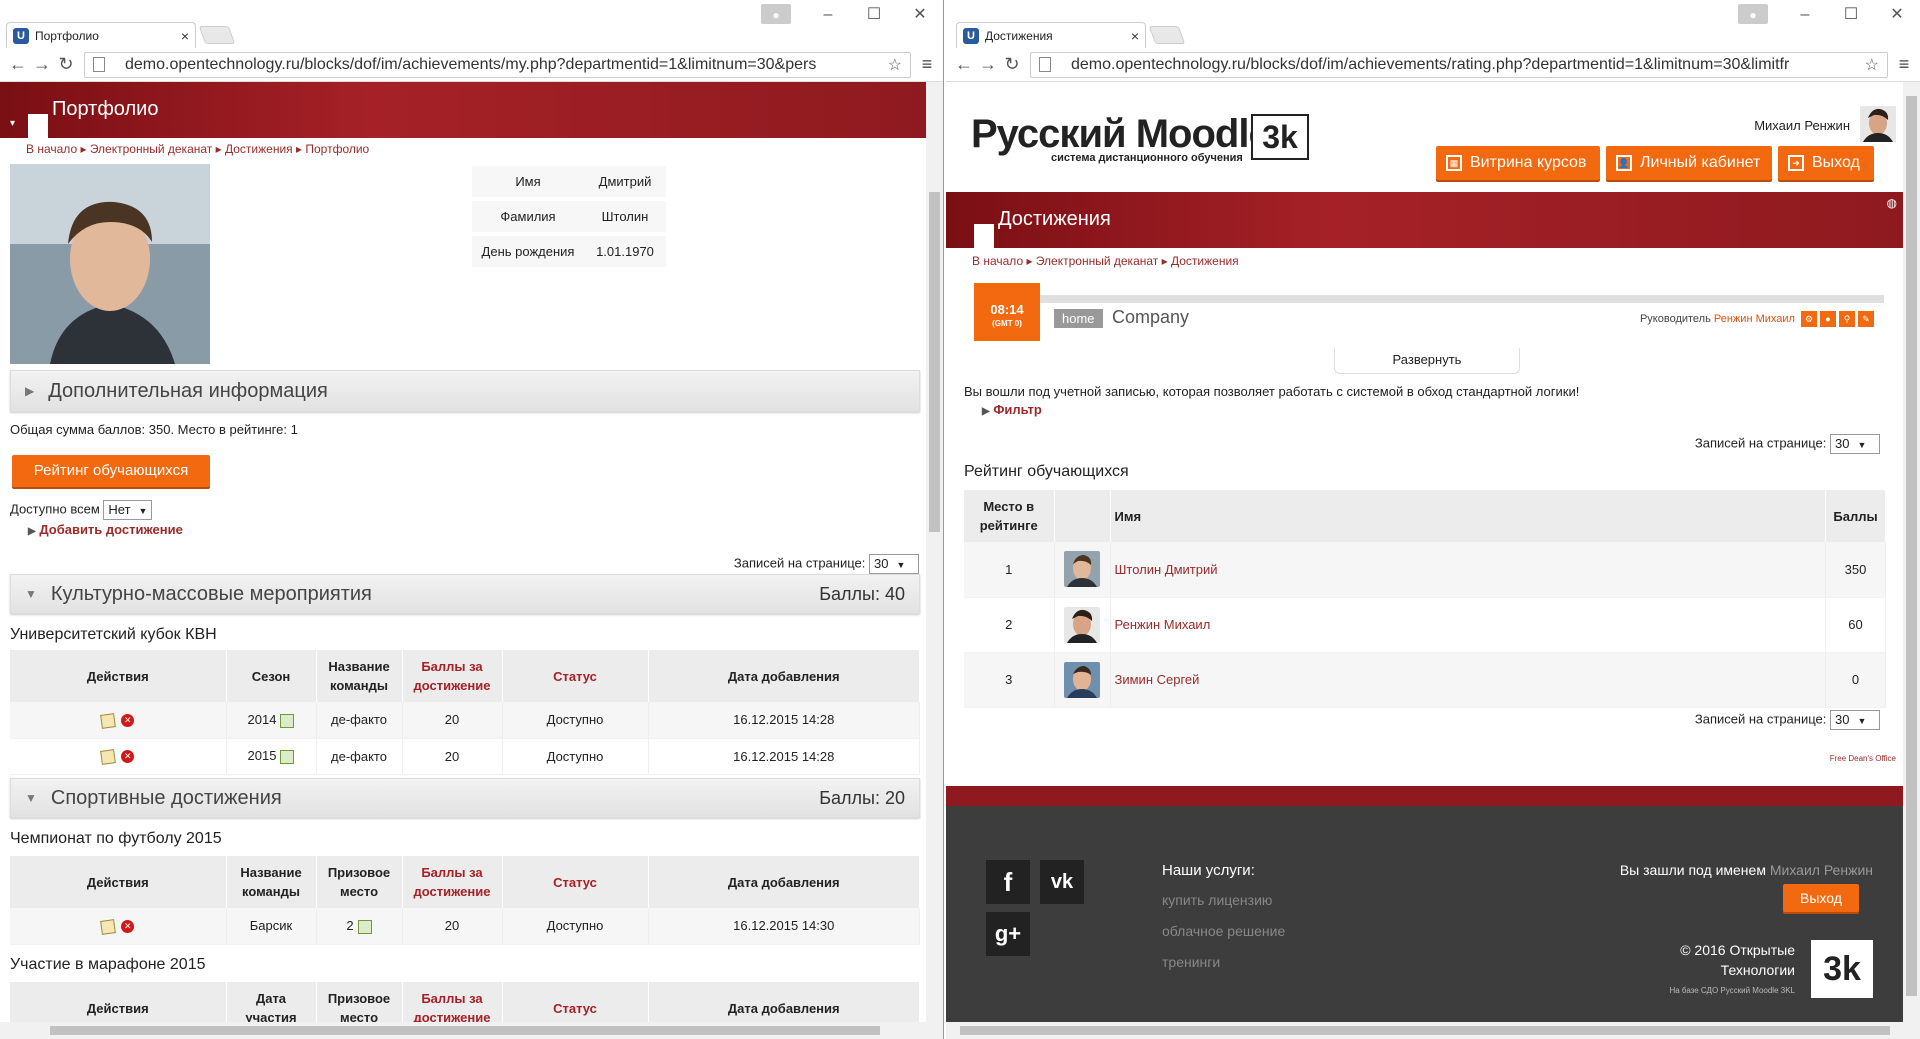  I want to click on tab-portfolio: U Портфолио ×, so click(101, 35).